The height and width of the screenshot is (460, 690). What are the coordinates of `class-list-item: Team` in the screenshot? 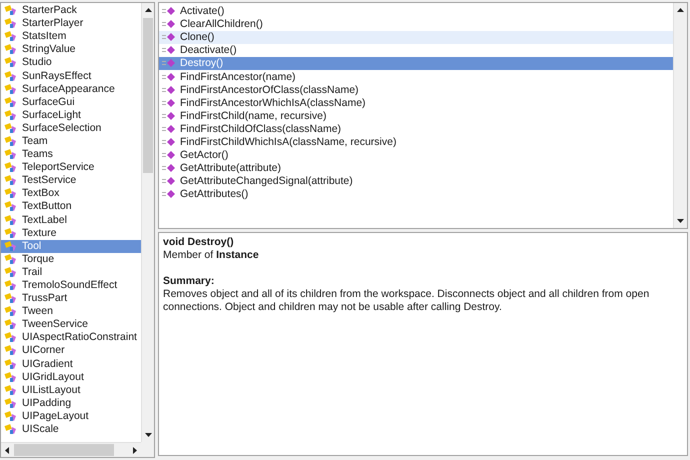 It's located at (71, 141).